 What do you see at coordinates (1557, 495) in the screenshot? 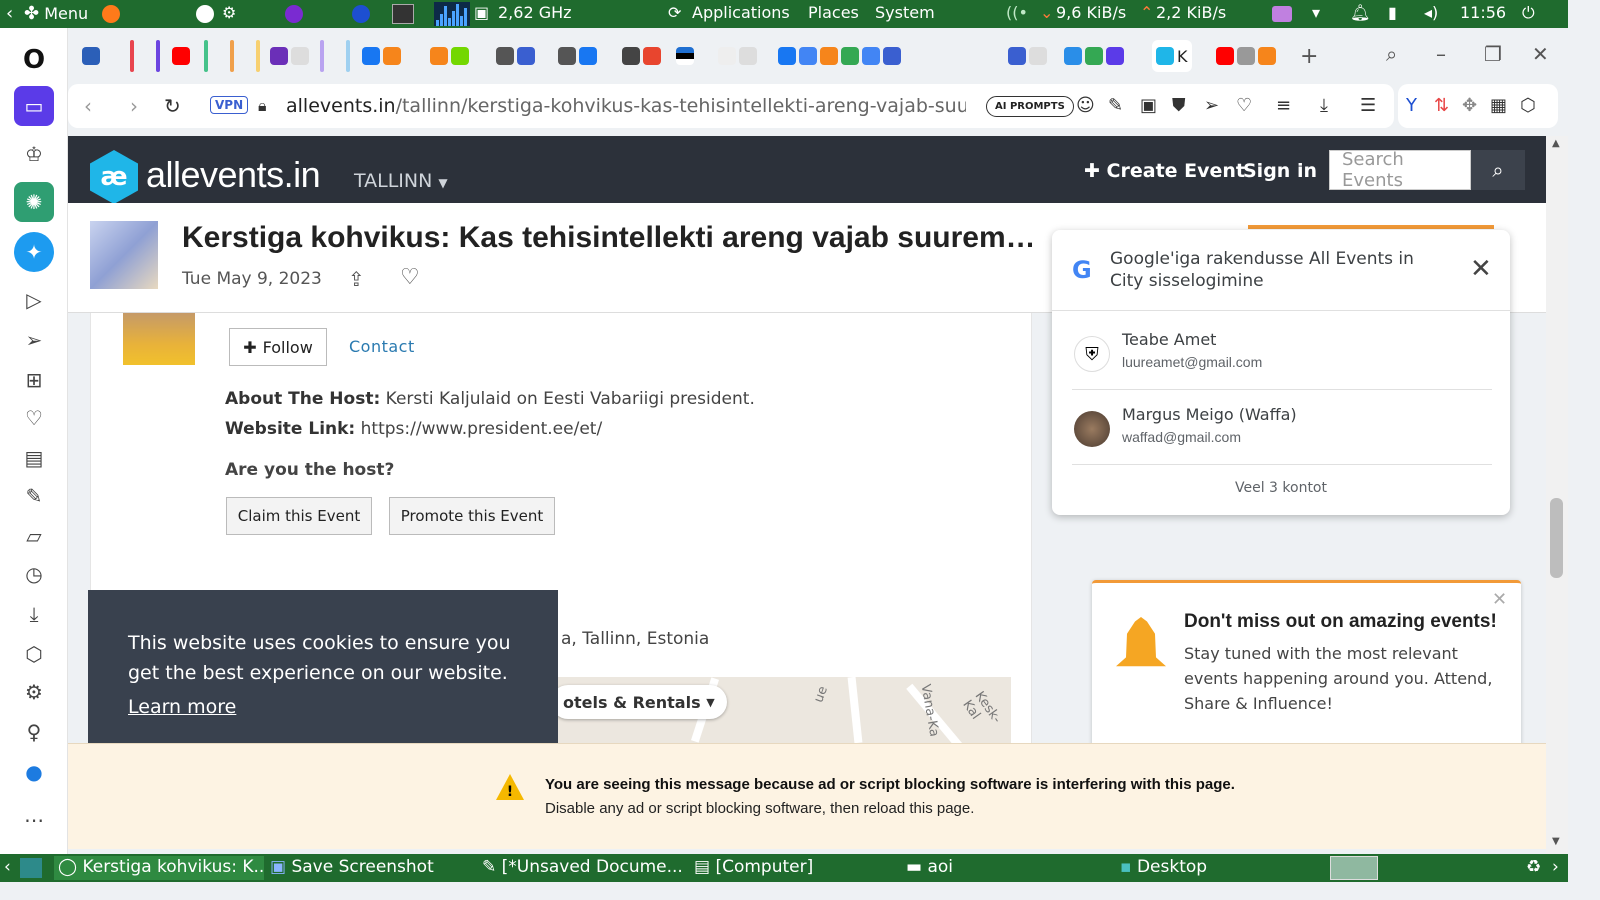
I see `page-scrollbar: ▲ ▼` at bounding box center [1557, 495].